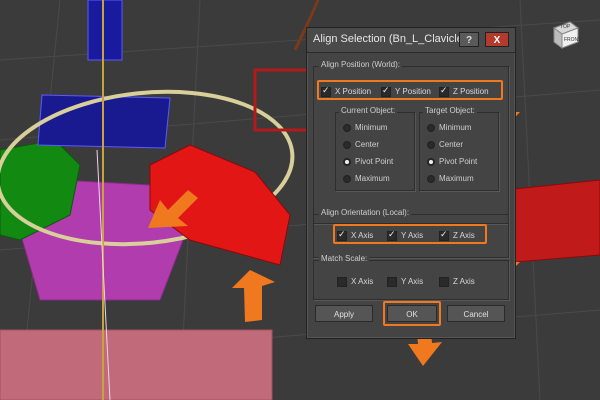 The height and width of the screenshot is (400, 600). Describe the element at coordinates (410, 90) in the screenshot. I see `highlight-position` at that location.